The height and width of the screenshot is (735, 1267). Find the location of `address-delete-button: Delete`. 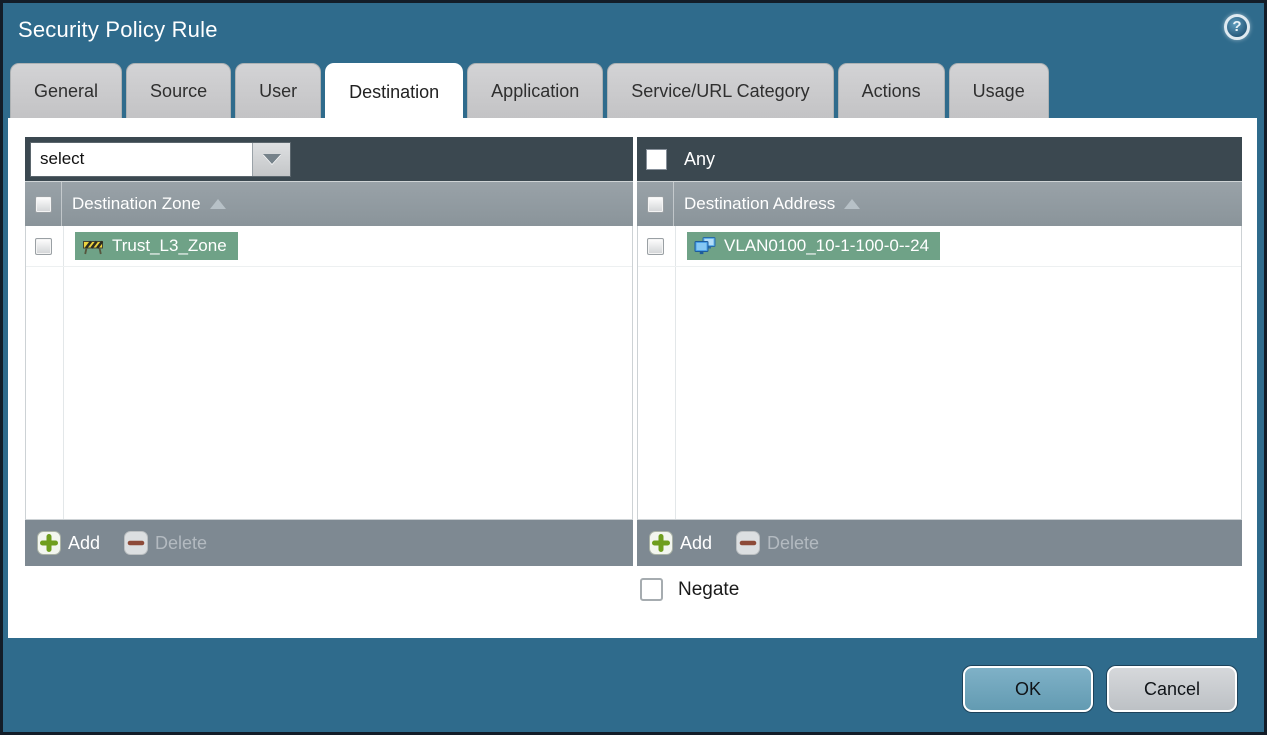

address-delete-button: Delete is located at coordinates (777, 543).